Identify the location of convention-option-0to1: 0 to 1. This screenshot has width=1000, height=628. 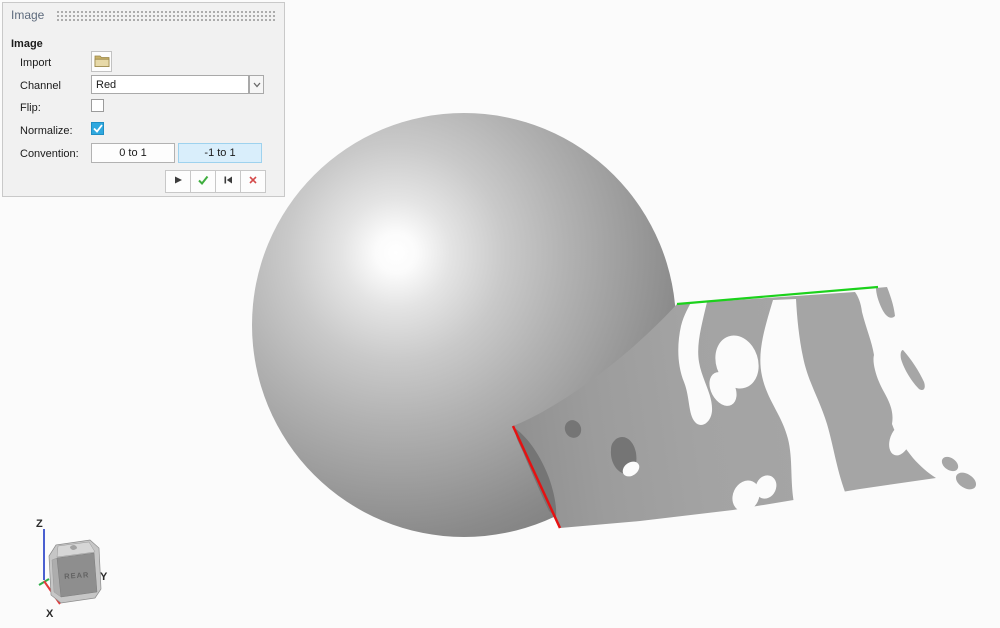
(133, 153).